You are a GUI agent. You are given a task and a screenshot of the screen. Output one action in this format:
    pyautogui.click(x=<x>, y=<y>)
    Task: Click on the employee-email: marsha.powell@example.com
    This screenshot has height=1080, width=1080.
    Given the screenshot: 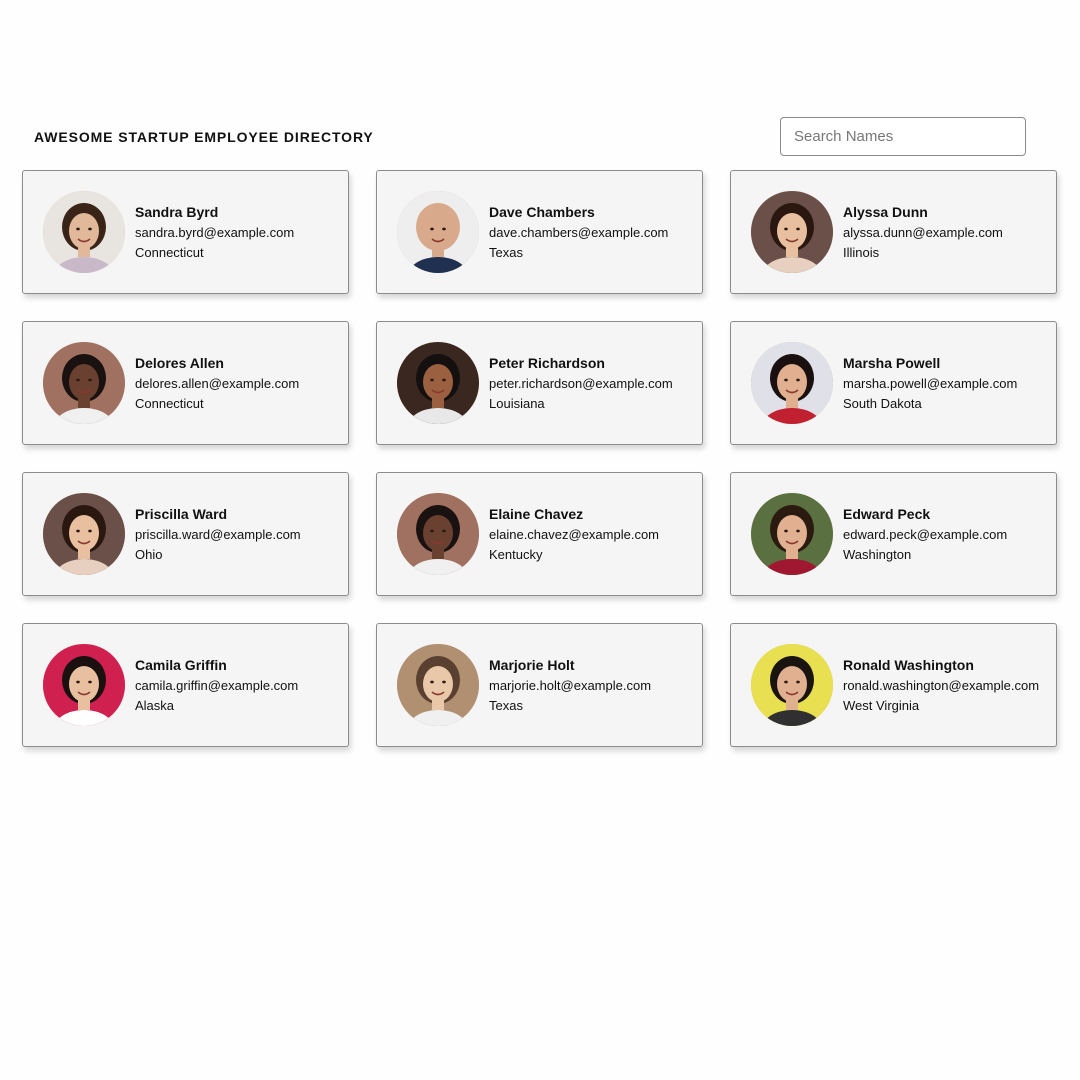 What is the action you would take?
    pyautogui.click(x=930, y=383)
    